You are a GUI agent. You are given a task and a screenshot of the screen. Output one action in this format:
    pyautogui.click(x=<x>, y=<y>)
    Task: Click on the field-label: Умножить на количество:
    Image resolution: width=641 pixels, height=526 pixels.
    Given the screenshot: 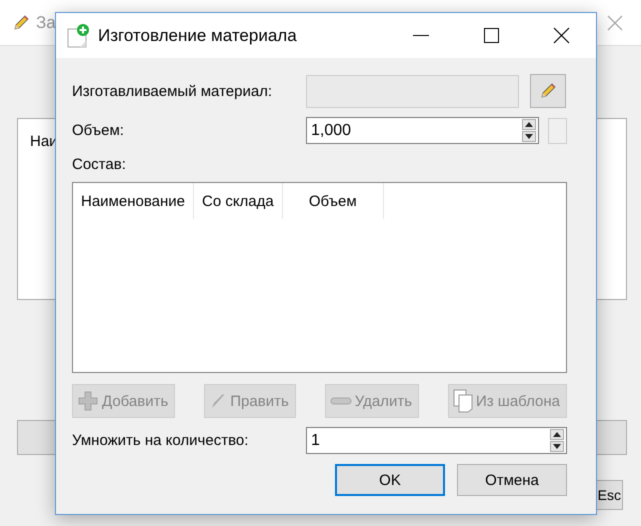 What is the action you would take?
    pyautogui.click(x=161, y=440)
    